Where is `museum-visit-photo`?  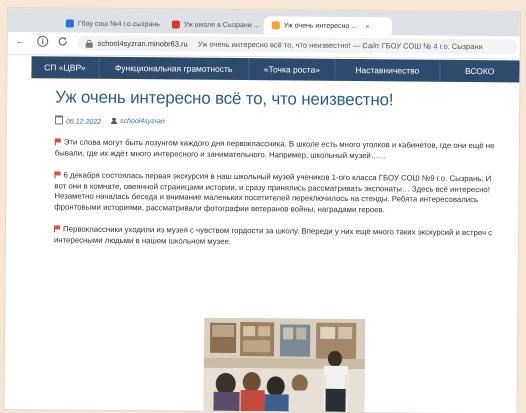 museum-visit-photo is located at coordinates (284, 365).